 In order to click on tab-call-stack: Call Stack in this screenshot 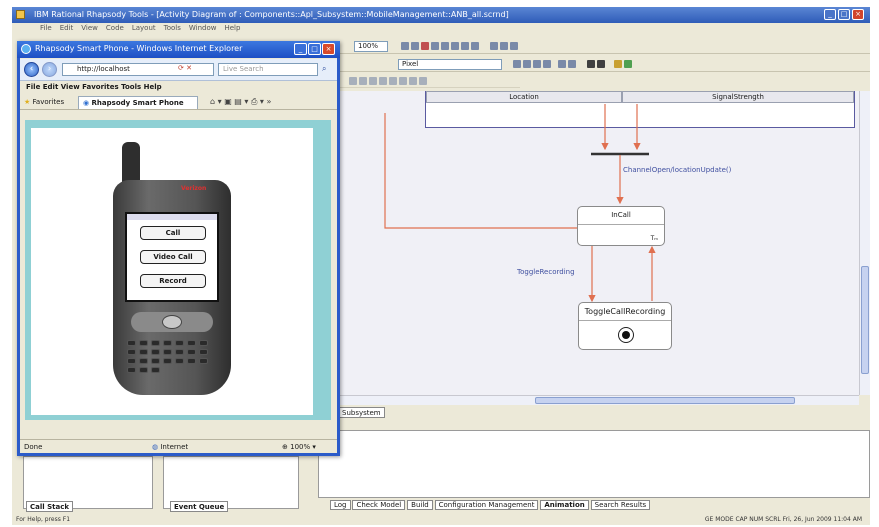, I will do `click(50, 506)`.